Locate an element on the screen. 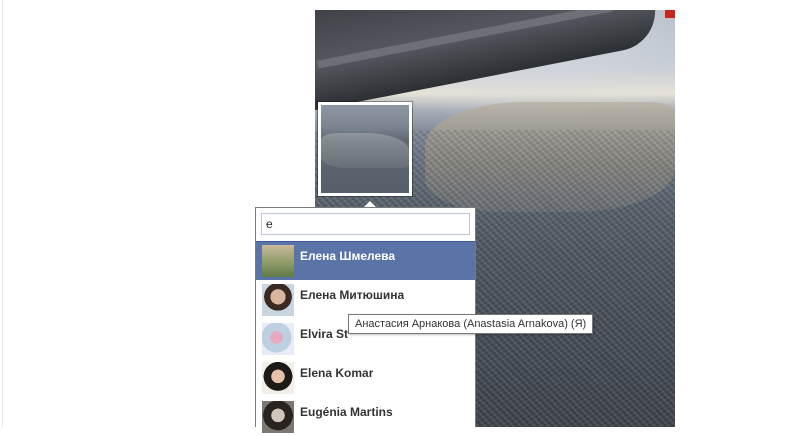  page-divider is located at coordinates (2, 213).